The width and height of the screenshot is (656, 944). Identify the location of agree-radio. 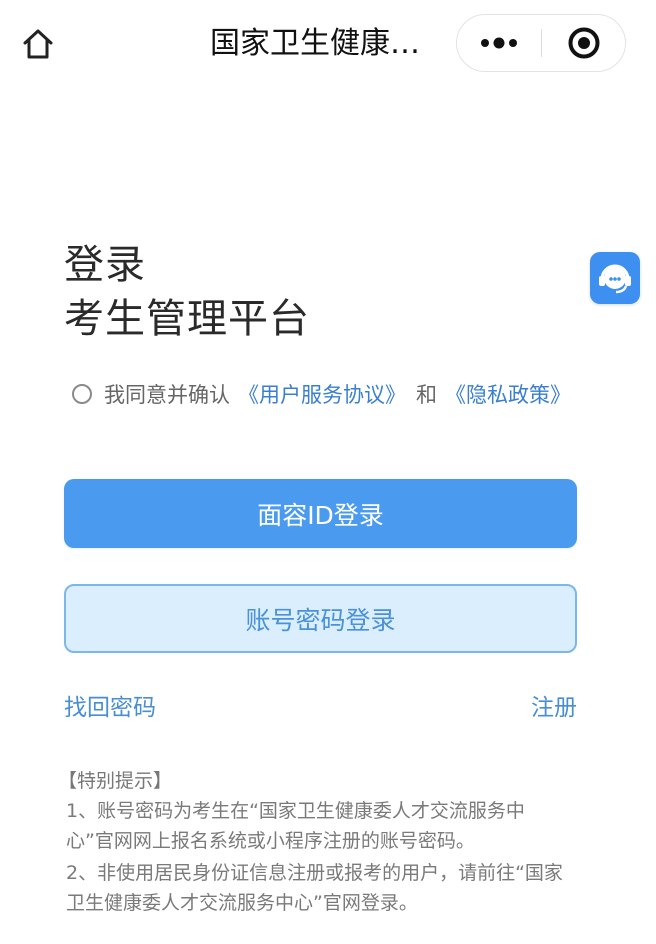
(82, 394).